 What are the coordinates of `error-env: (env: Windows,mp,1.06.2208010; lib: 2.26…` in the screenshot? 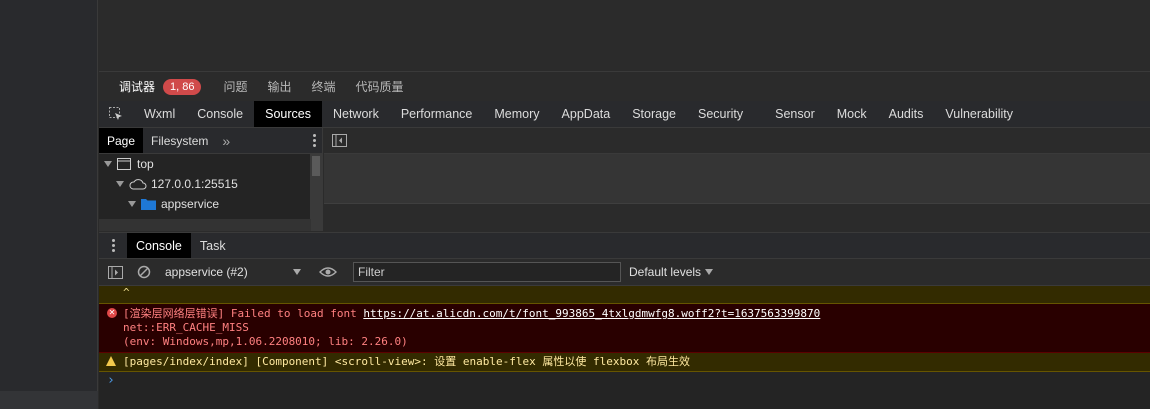 It's located at (265, 341).